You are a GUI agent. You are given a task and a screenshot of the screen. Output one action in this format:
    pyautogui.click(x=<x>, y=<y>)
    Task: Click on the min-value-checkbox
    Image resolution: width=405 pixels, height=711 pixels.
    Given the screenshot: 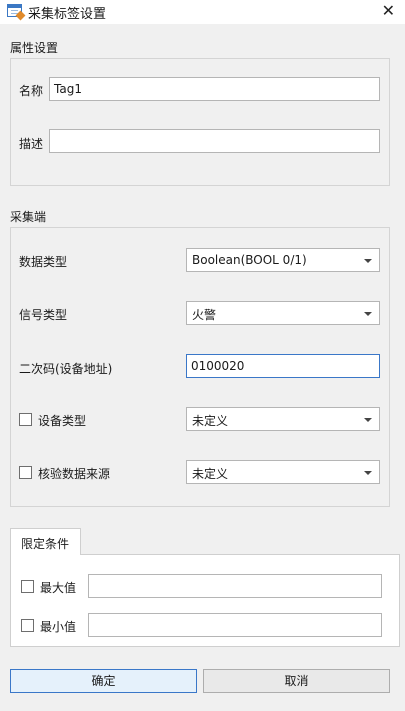 What is the action you would take?
    pyautogui.click(x=27, y=625)
    